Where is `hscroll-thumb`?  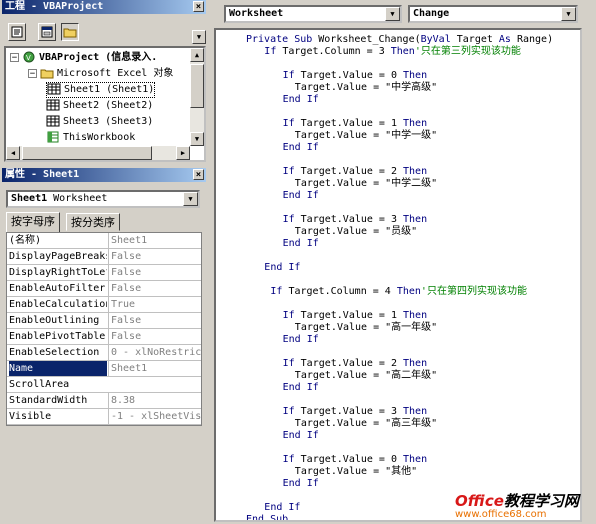 hscroll-thumb is located at coordinates (87, 153).